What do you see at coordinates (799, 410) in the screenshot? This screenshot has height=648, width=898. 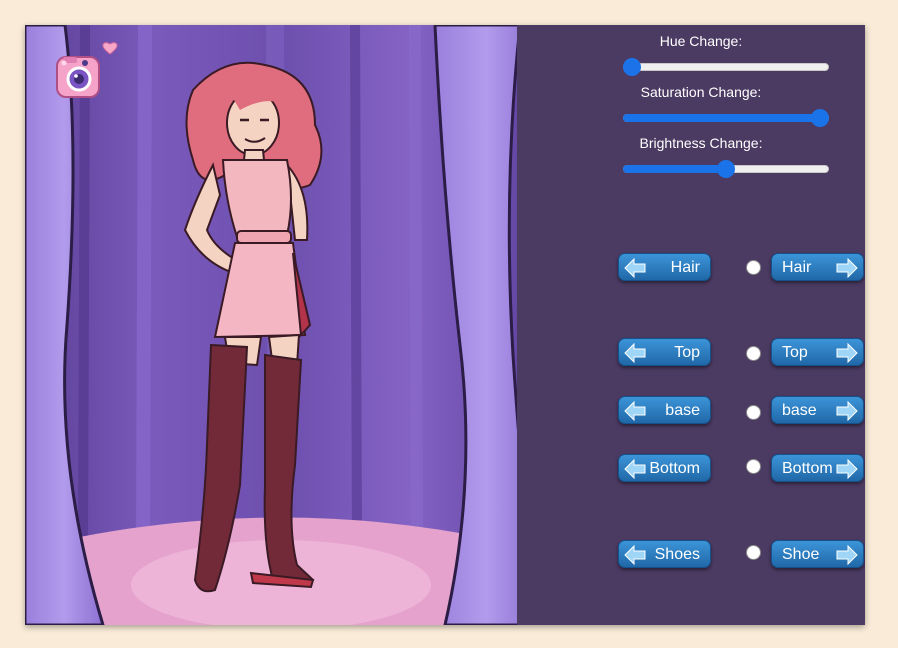 I see `base-next-label: base` at bounding box center [799, 410].